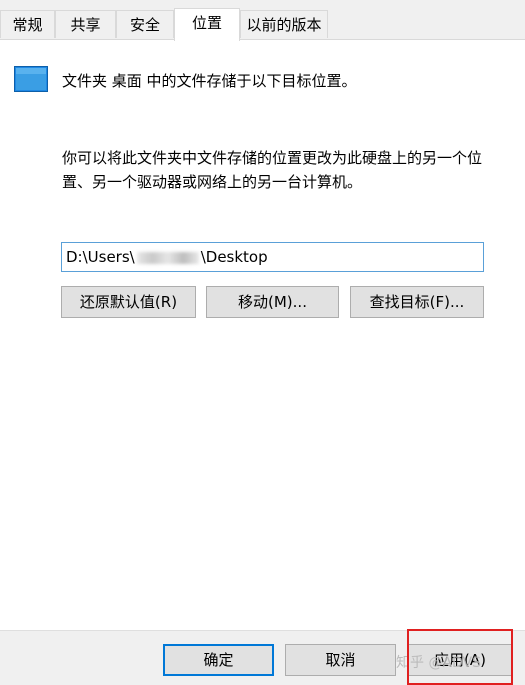  What do you see at coordinates (234, 257) in the screenshot?
I see `path-suffix: \Desktop` at bounding box center [234, 257].